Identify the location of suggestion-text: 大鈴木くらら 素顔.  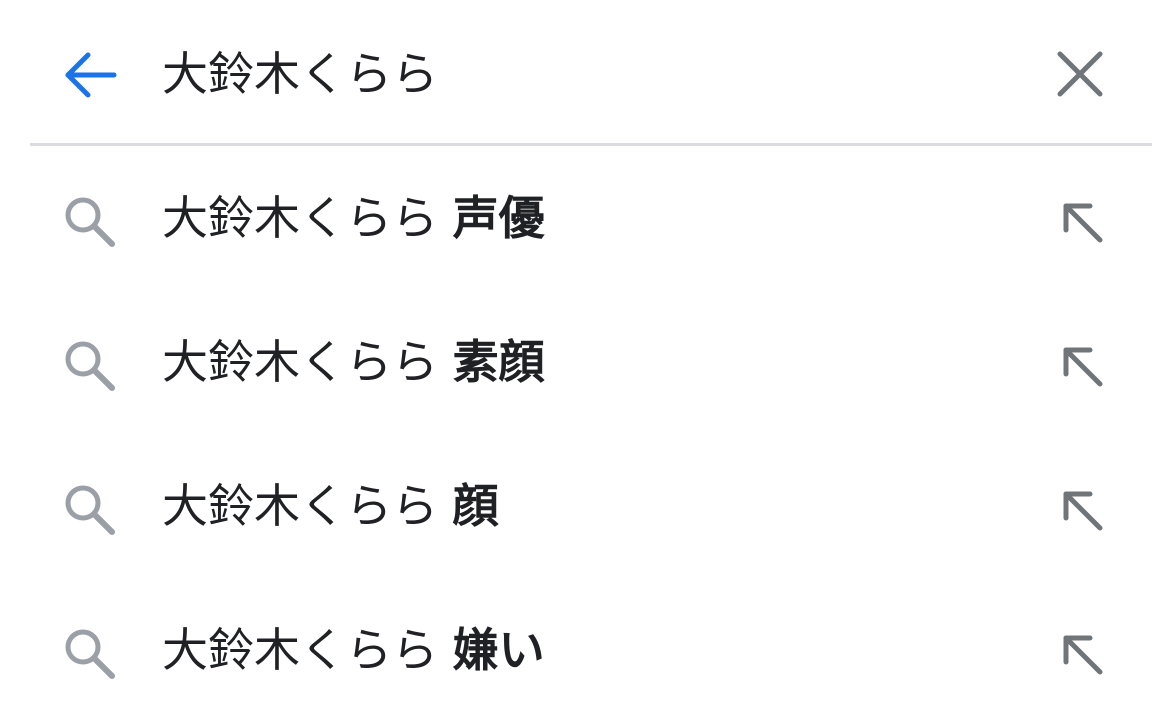
(353, 362).